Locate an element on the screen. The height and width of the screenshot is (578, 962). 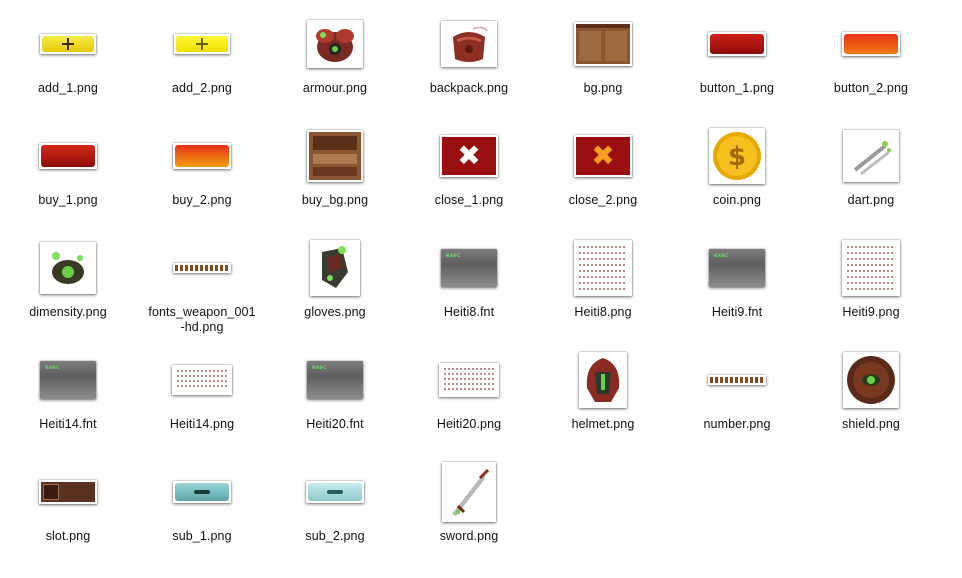
file-item: exec Heiti8.fnt is located at coordinates (469, 286).